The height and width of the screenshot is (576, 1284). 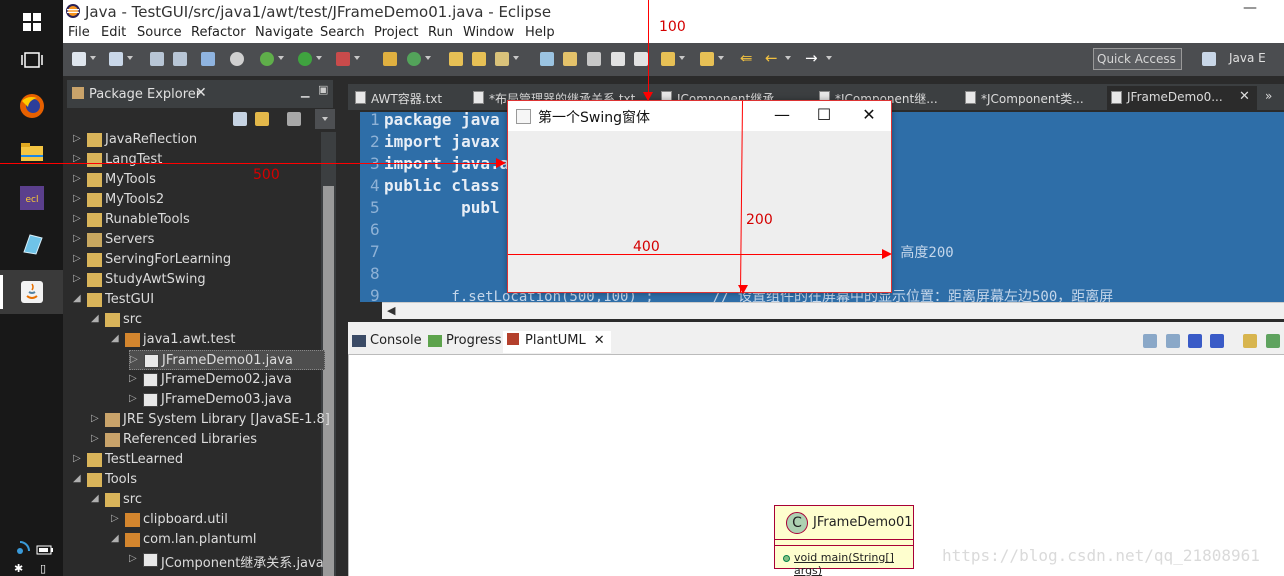 I want to click on mark-occurrences-icon, so click(x=570, y=59).